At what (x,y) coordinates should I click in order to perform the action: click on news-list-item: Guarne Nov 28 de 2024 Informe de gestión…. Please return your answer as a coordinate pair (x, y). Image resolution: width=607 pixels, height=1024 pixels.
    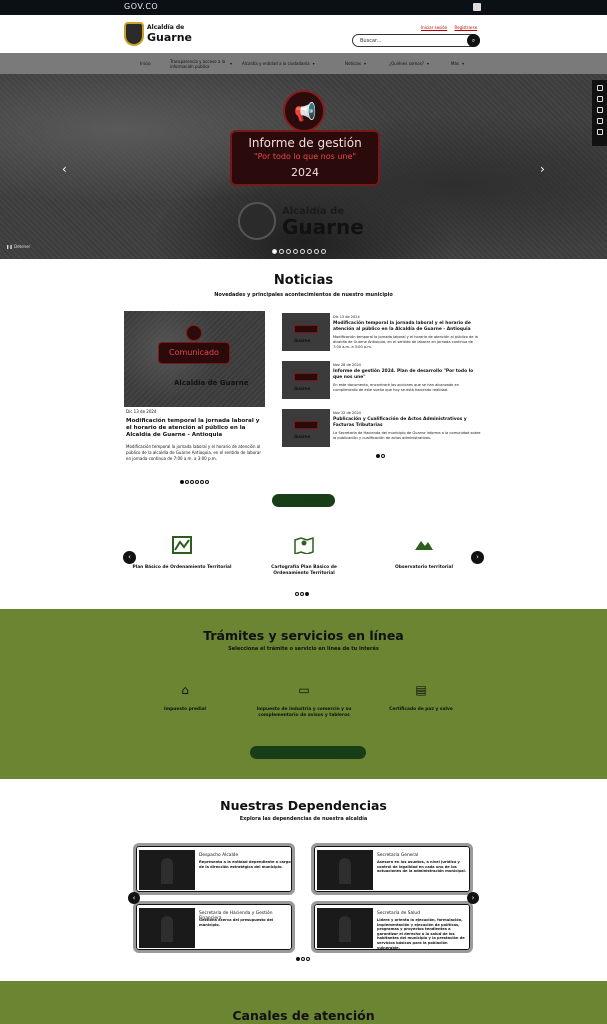
    Looking at the image, I should click on (382, 382).